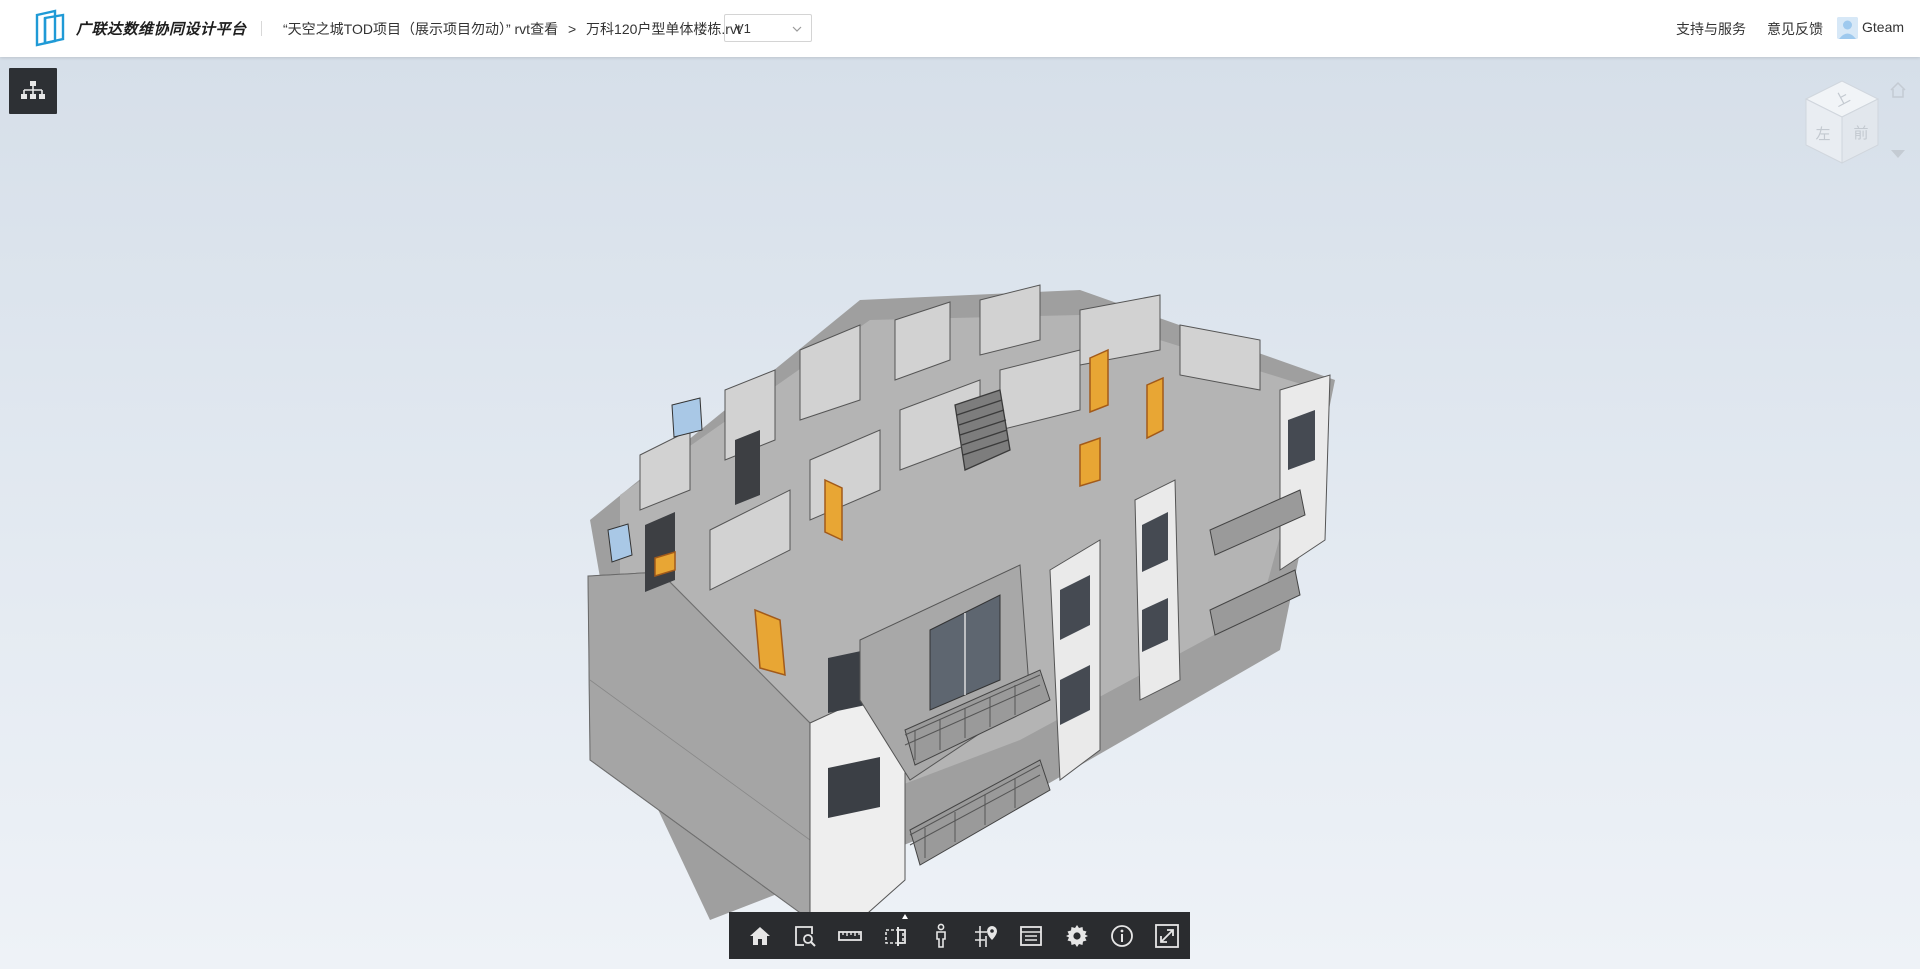  I want to click on measure-button, so click(850, 935).